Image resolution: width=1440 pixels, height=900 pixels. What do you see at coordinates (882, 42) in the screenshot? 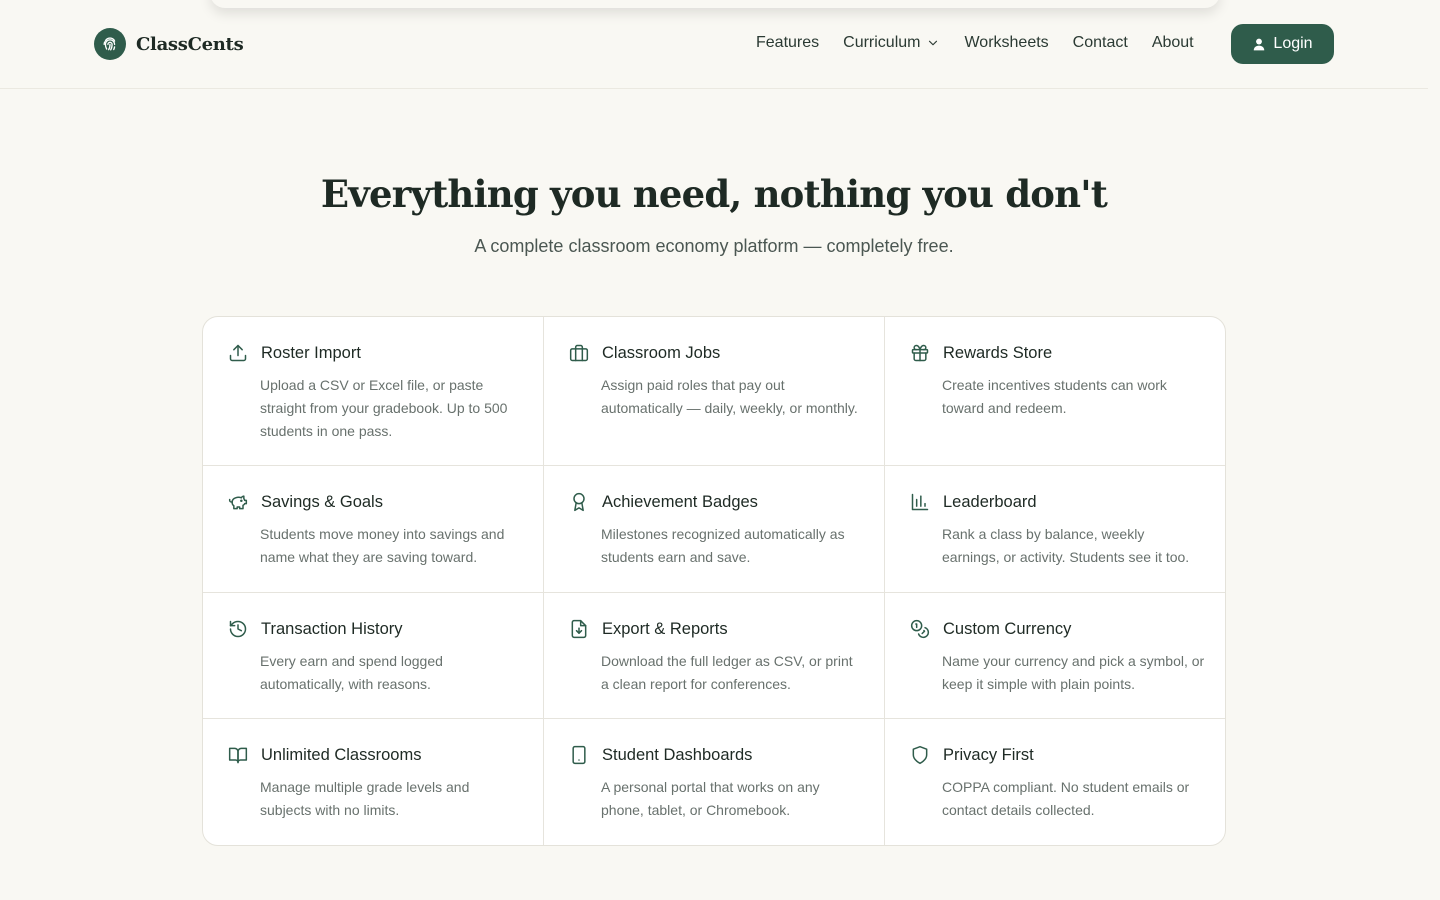
I see `nav-curriculum-label: Curriculum` at bounding box center [882, 42].